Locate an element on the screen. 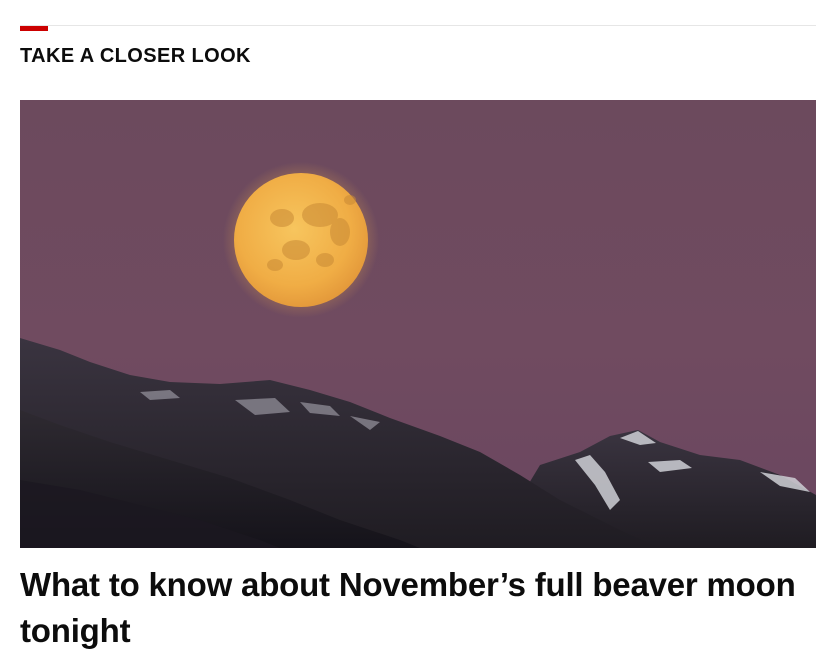 This screenshot has width=836, height=670. section-accent-bar is located at coordinates (34, 28).